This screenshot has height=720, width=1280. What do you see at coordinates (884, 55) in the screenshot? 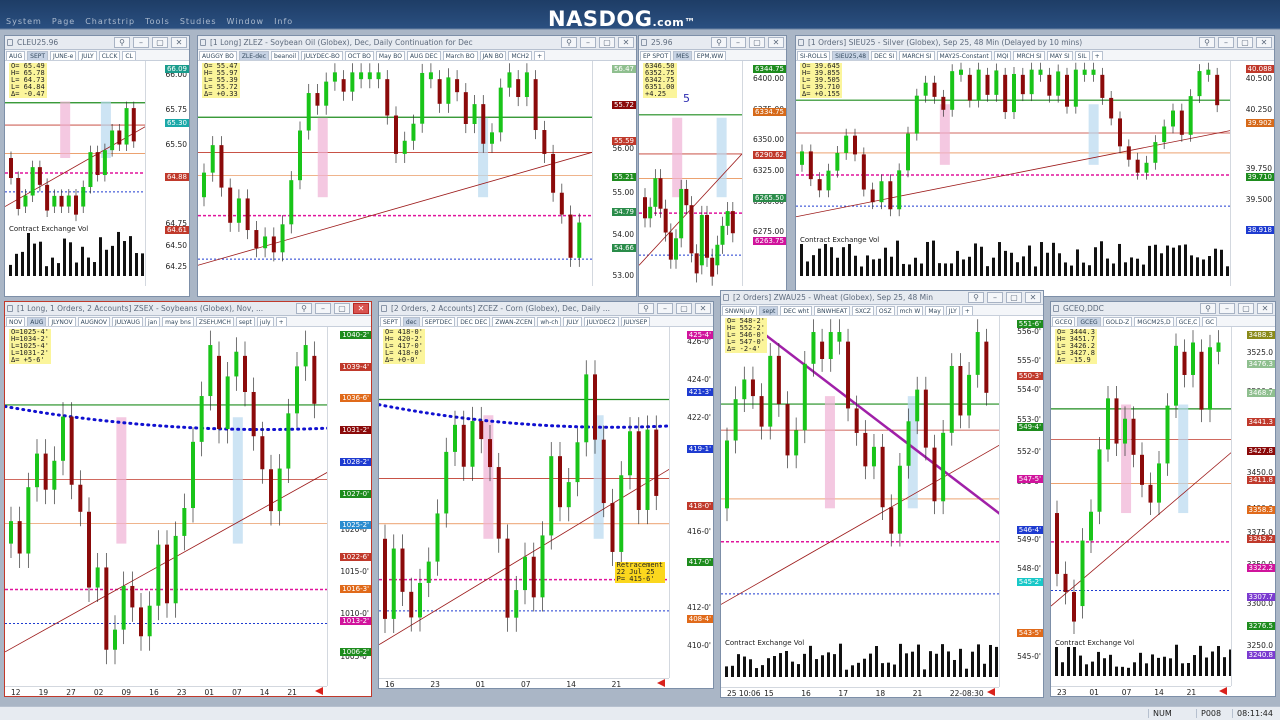
I see `symbol-tab: DEC SI` at bounding box center [884, 55].